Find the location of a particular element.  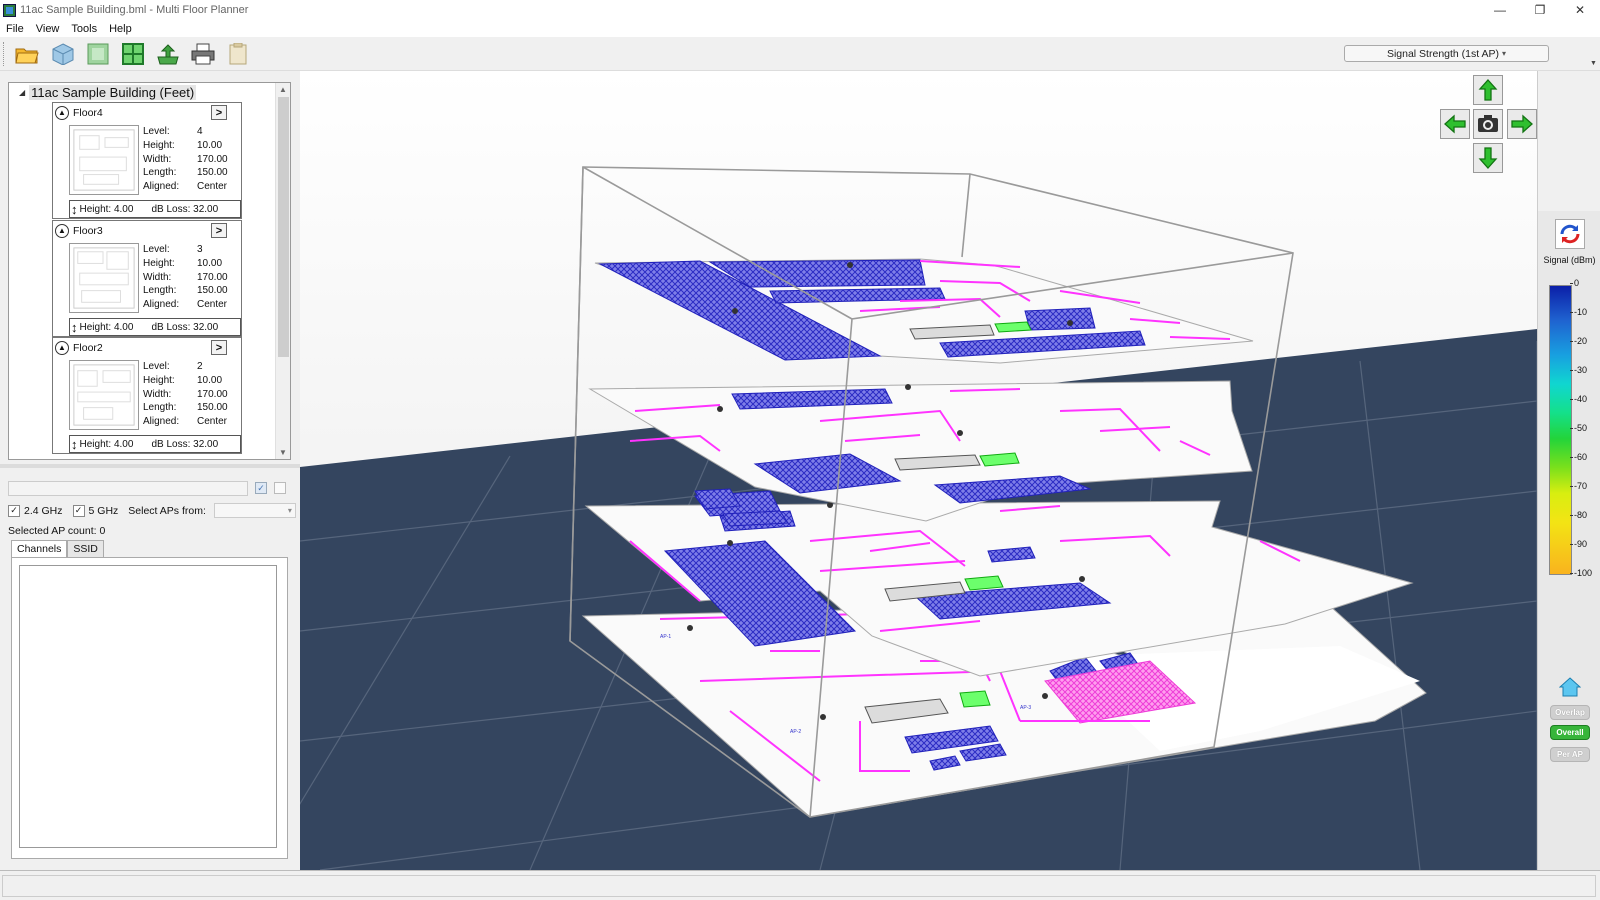

pan-left-button is located at coordinates (1455, 124).